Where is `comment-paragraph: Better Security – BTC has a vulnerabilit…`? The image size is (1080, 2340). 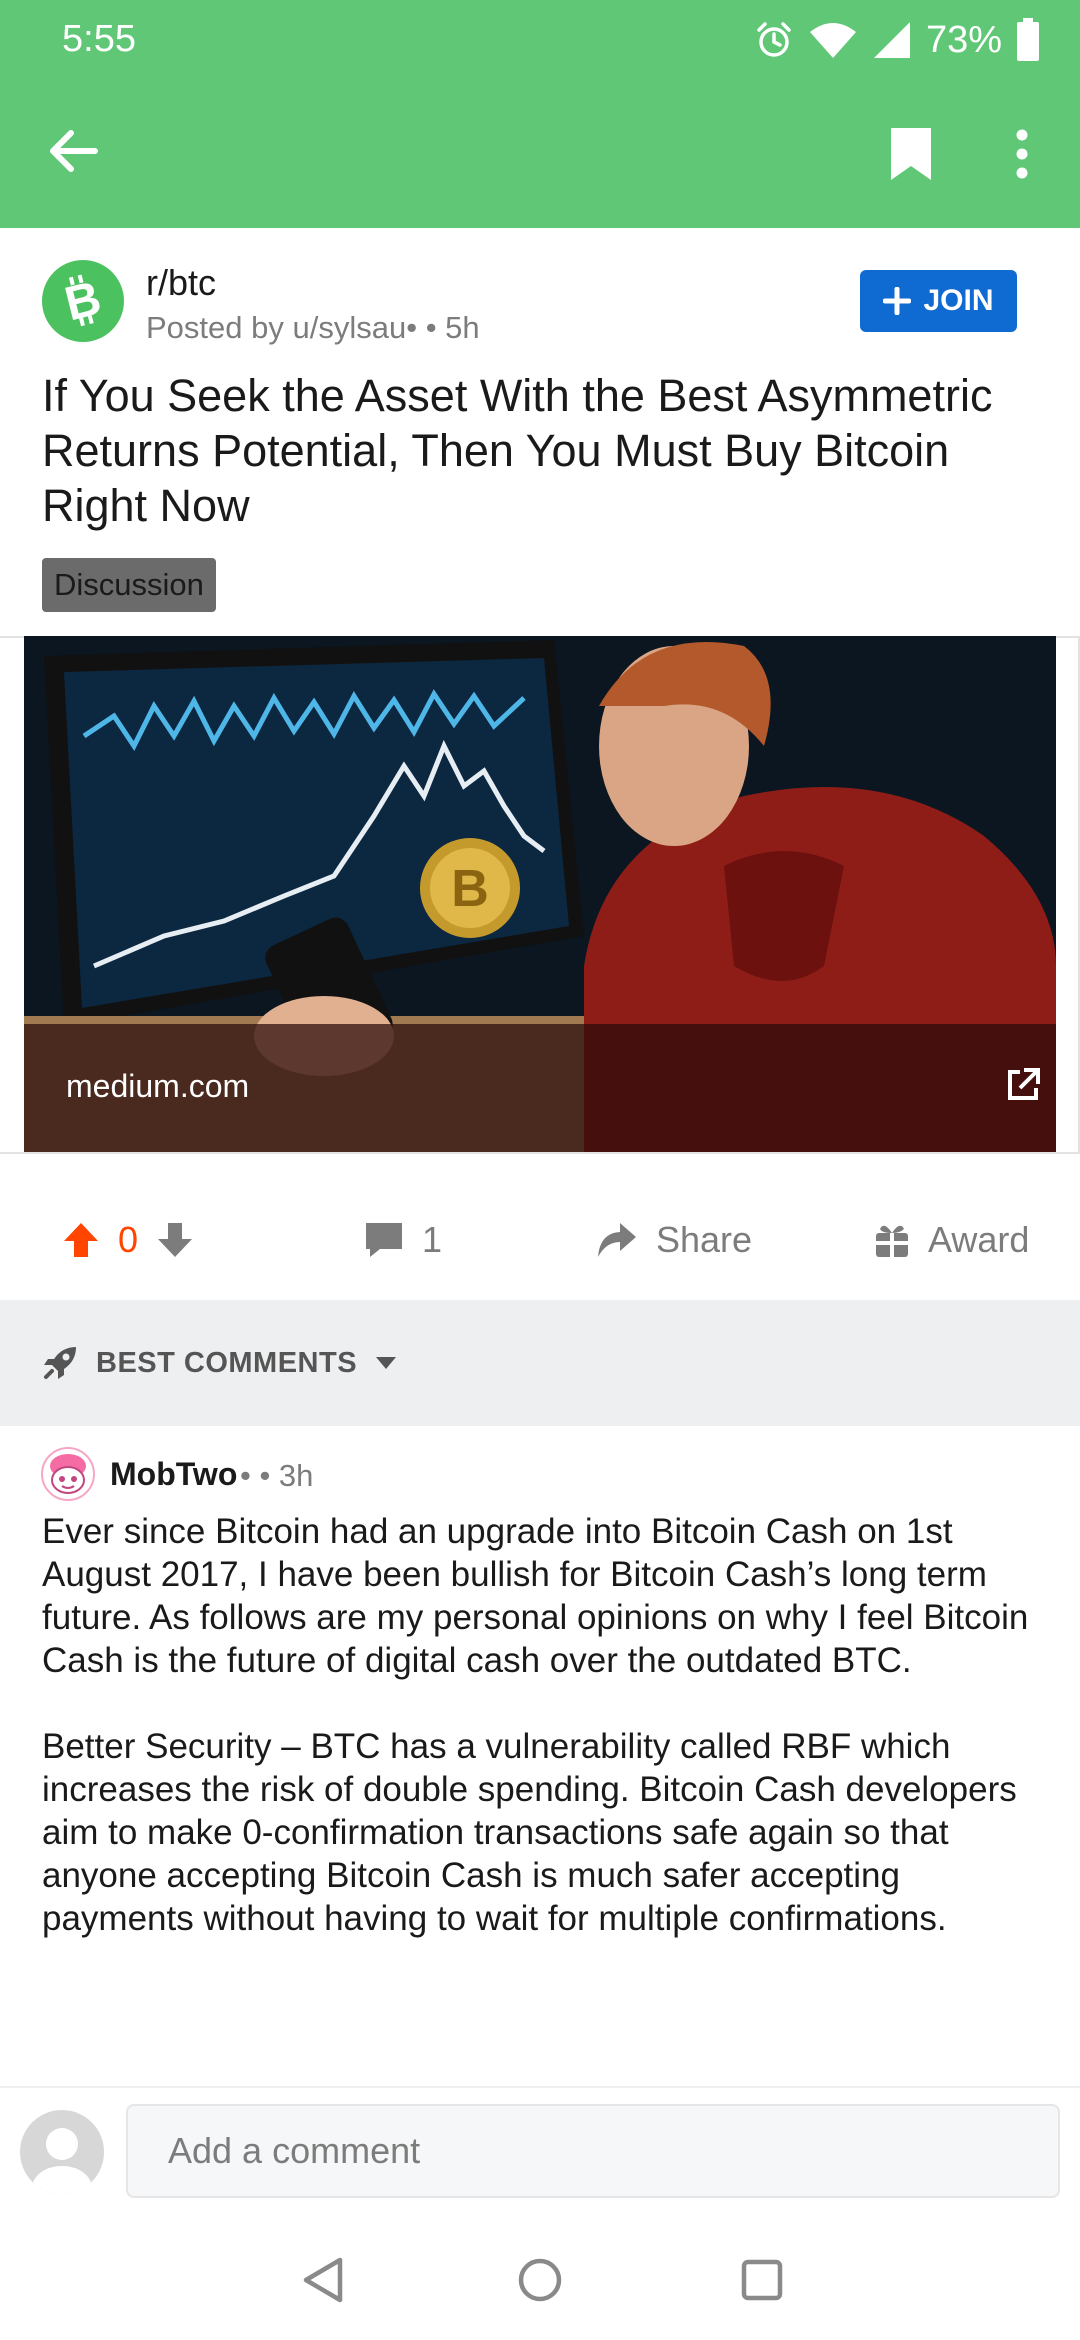
comment-paragraph: Better Security – BTC has a vulnerabilit… is located at coordinates (529, 1832).